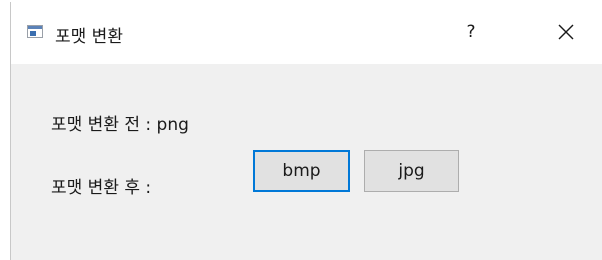  Describe the element at coordinates (101, 125) in the screenshot. I see `format-before-label: 포맷 변환 전 :` at that location.